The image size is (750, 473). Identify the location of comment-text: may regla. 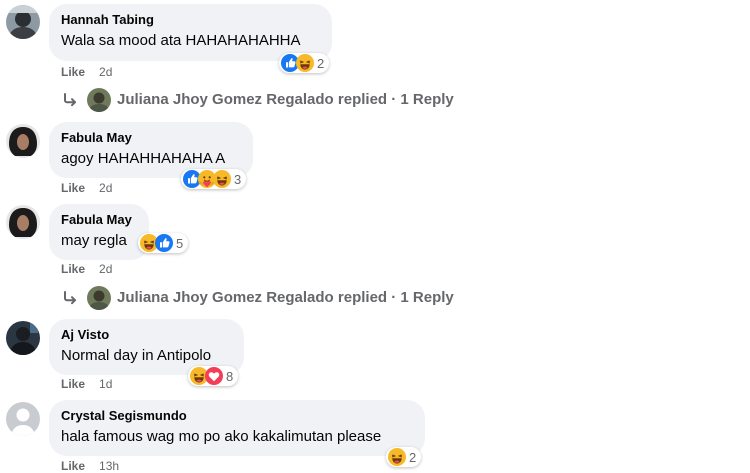
(94, 240).